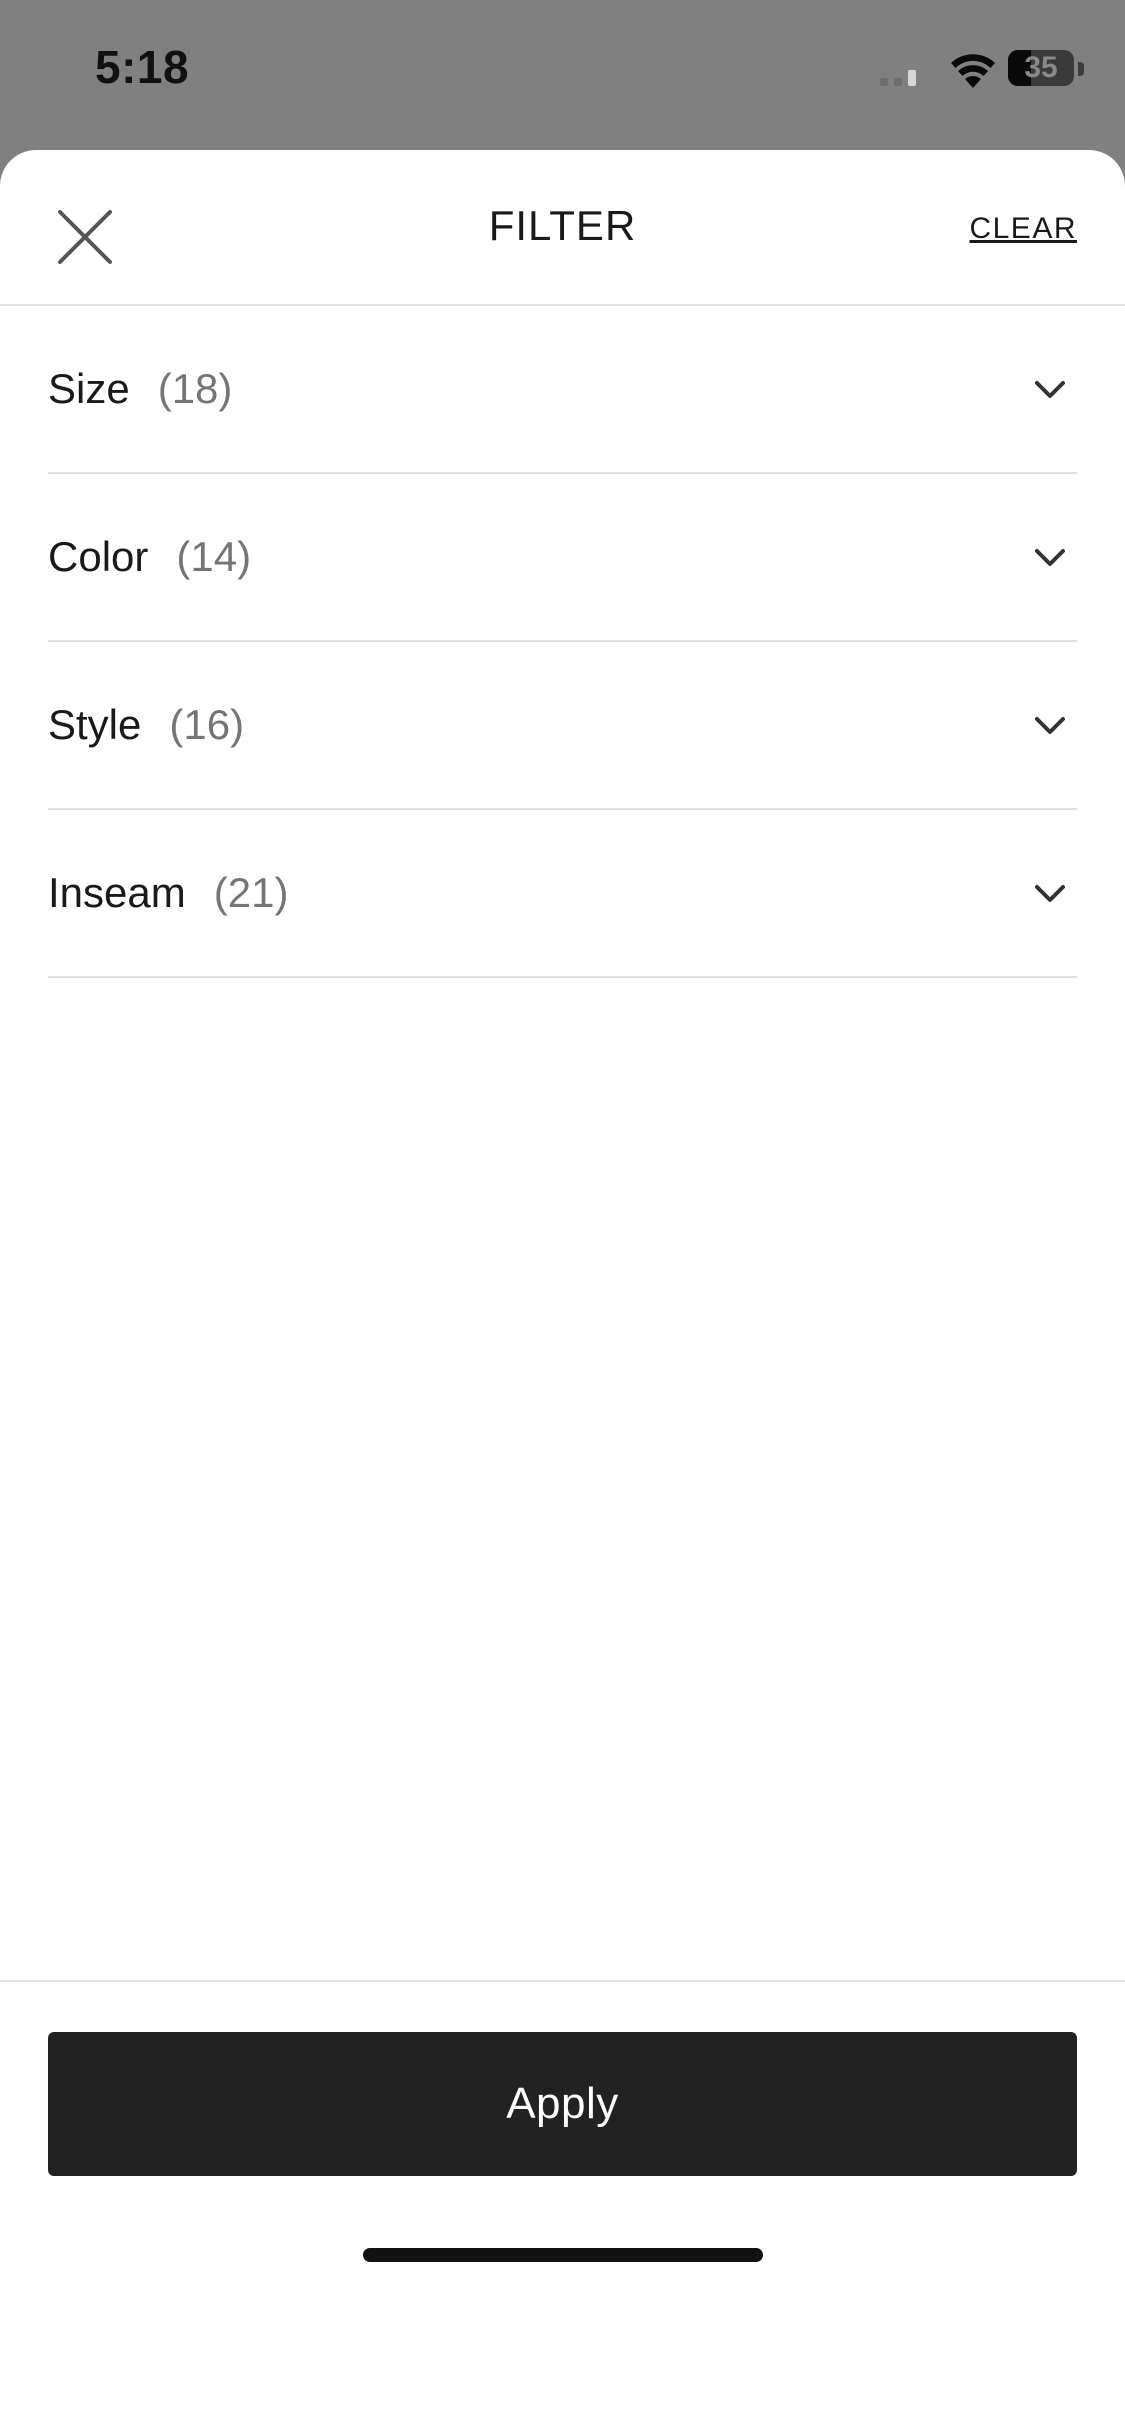 Image resolution: width=1125 pixels, height=2436 pixels. What do you see at coordinates (562, 726) in the screenshot?
I see `filter-row-style: Style (16)` at bounding box center [562, 726].